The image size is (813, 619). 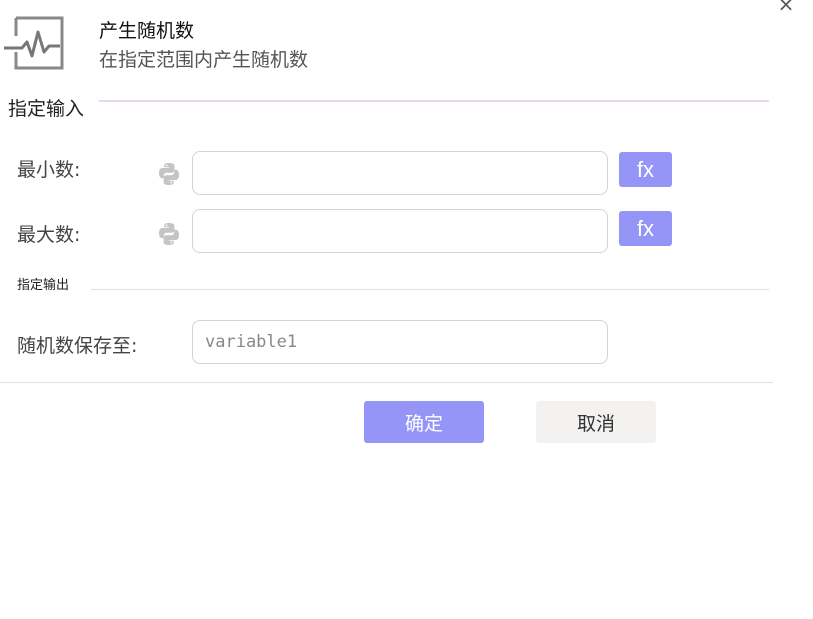 I want to click on input-section-title: 指定输入, so click(x=46, y=109).